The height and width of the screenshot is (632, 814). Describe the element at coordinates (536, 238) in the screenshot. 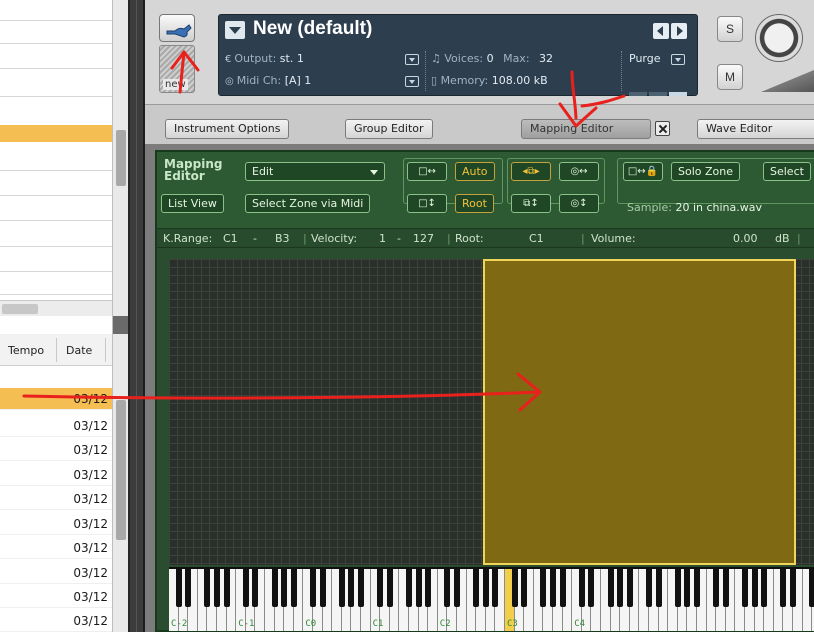

I see `root-value: C1` at that location.